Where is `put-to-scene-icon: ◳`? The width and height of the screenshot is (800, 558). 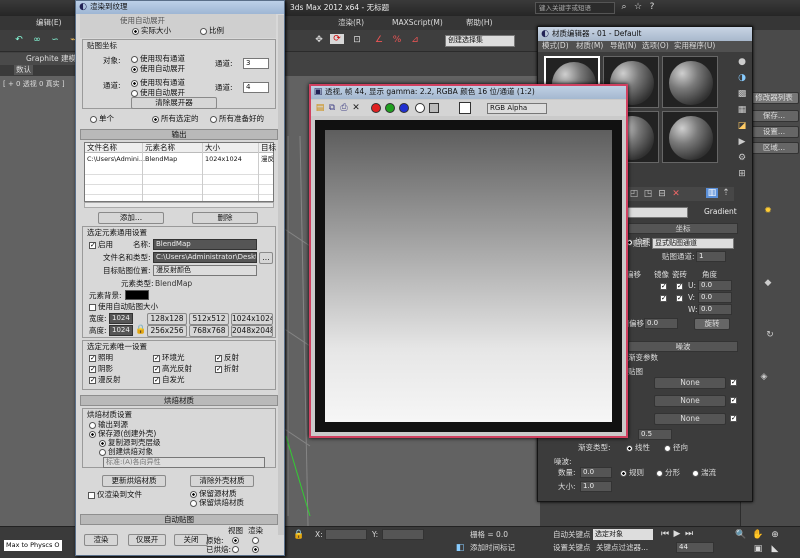
put-to-scene-icon: ◳ is located at coordinates (648, 194).